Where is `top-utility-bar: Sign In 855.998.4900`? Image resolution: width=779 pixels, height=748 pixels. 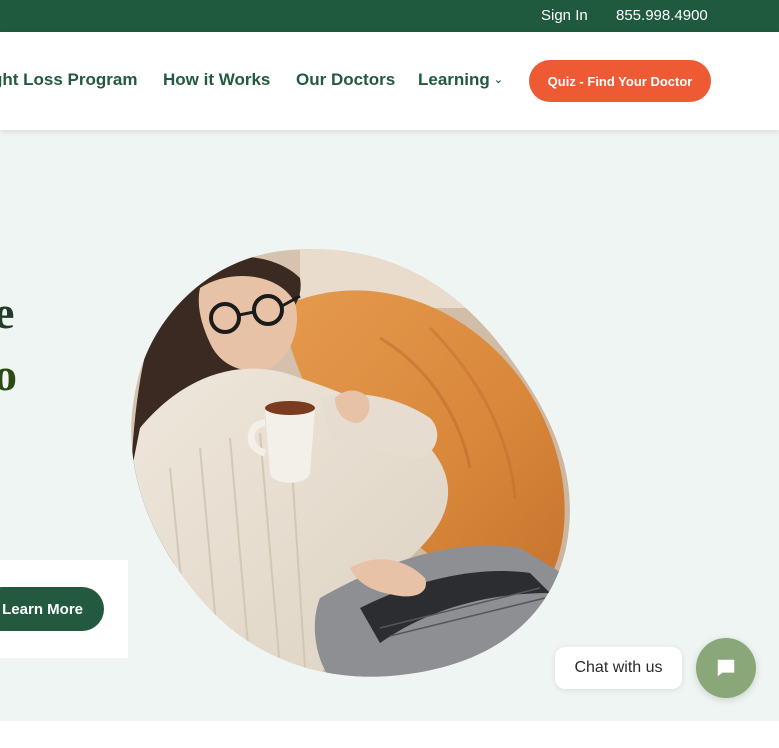
top-utility-bar: Sign In 855.998.4900 is located at coordinates (389, 16).